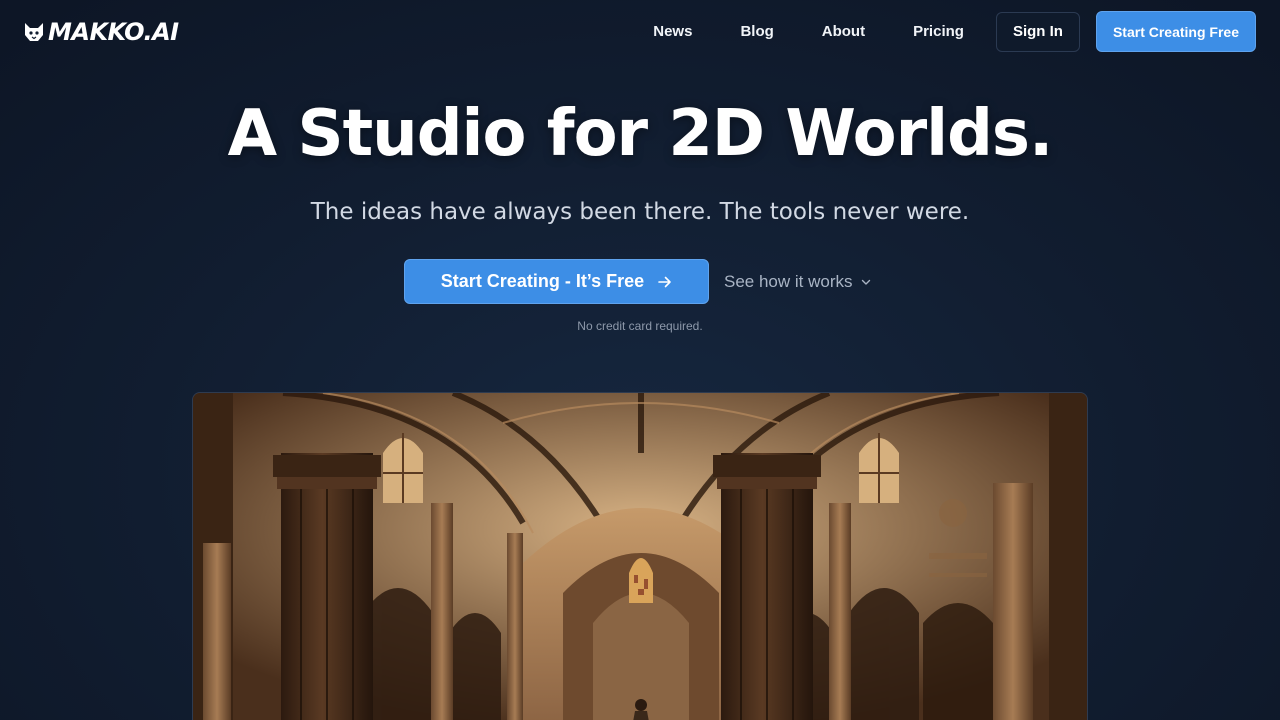  Describe the element at coordinates (640, 134) in the screenshot. I see `hero-title: A Studio for 2D Worlds.` at that location.